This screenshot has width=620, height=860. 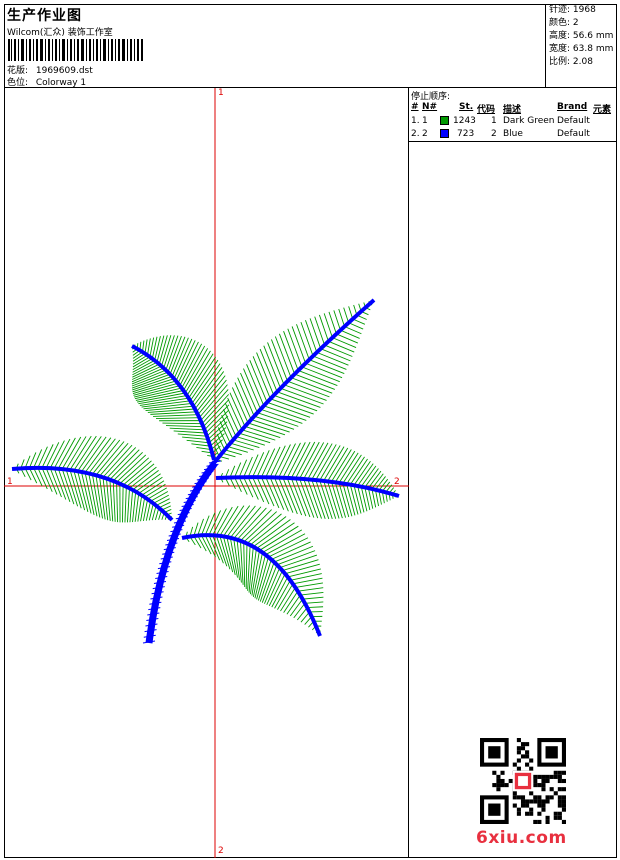 I want to click on col-code: 代码, so click(x=486, y=110).